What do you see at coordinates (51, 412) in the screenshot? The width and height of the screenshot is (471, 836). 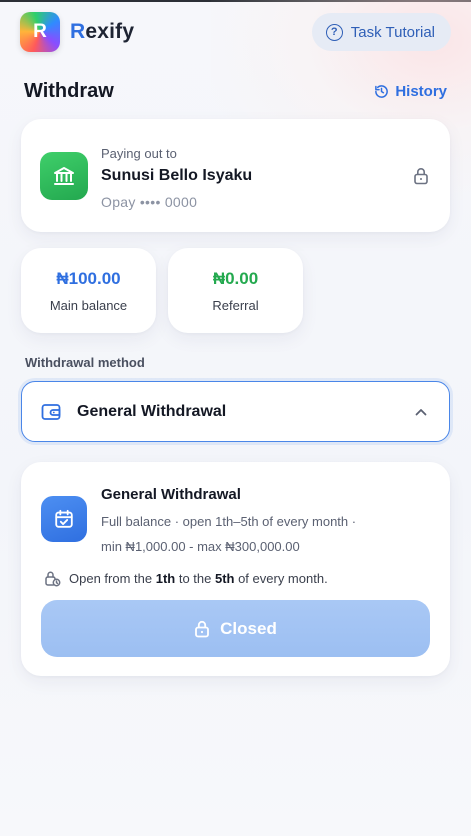 I see `wallet-icon` at bounding box center [51, 412].